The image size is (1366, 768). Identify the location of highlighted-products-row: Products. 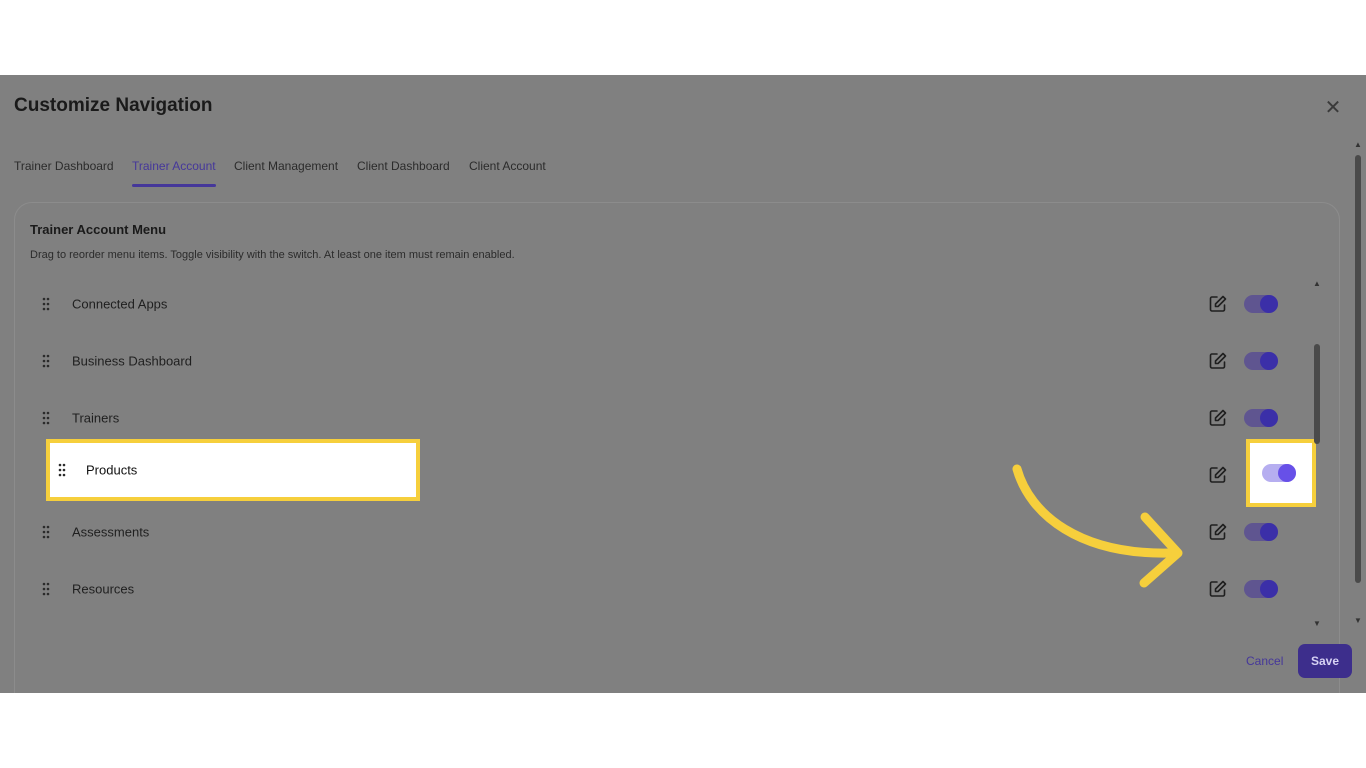
(233, 470).